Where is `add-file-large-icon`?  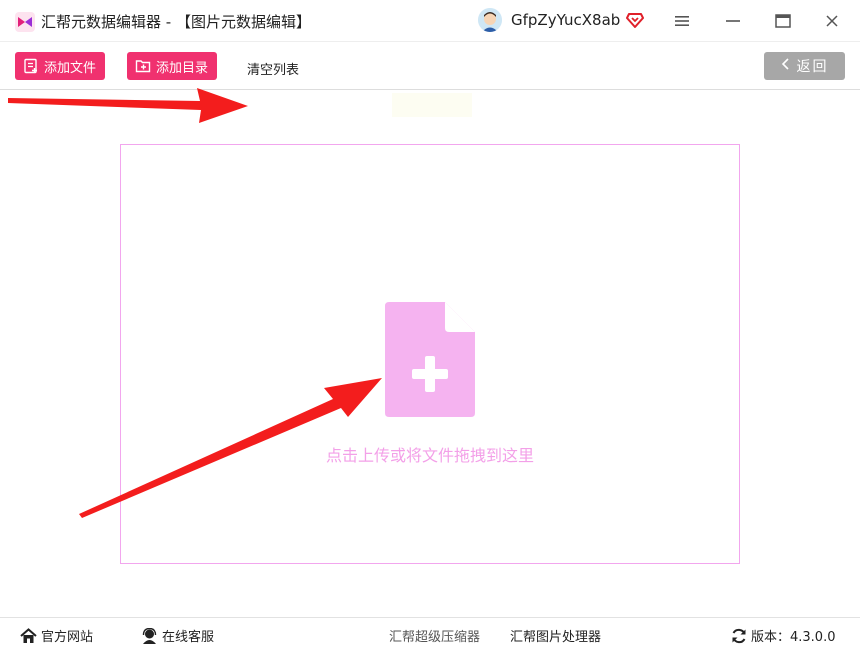
add-file-large-icon is located at coordinates (430, 359).